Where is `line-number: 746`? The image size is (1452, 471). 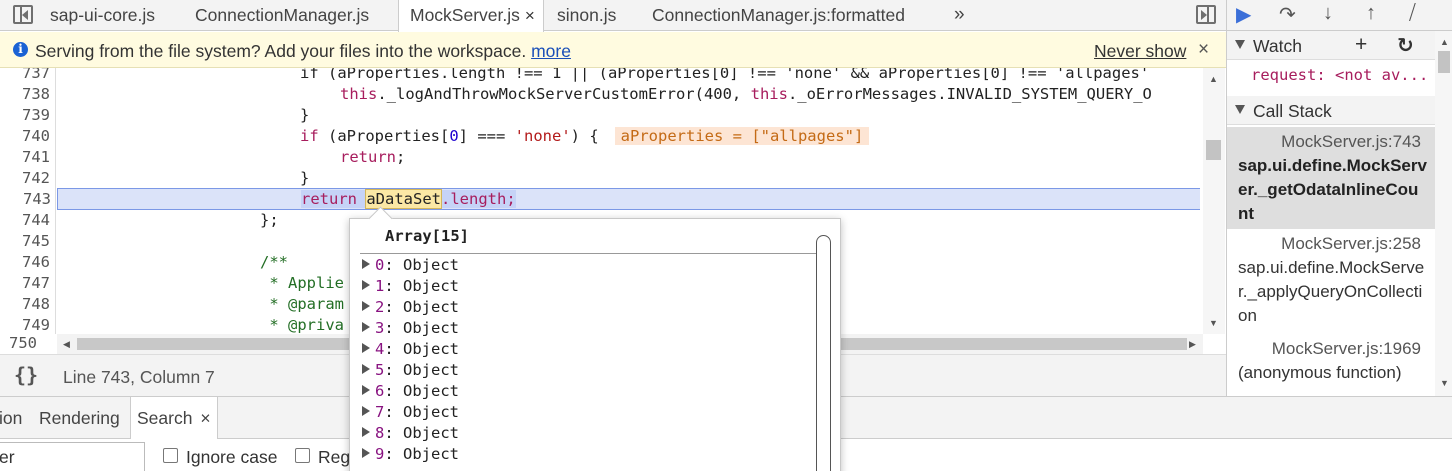
line-number: 746 is located at coordinates (25, 262).